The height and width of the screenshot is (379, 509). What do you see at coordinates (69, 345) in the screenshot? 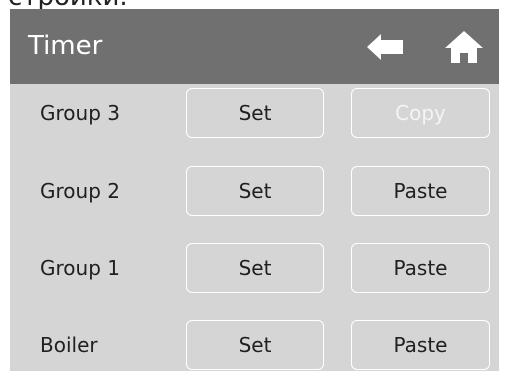
I see `row-label: Boiler` at bounding box center [69, 345].